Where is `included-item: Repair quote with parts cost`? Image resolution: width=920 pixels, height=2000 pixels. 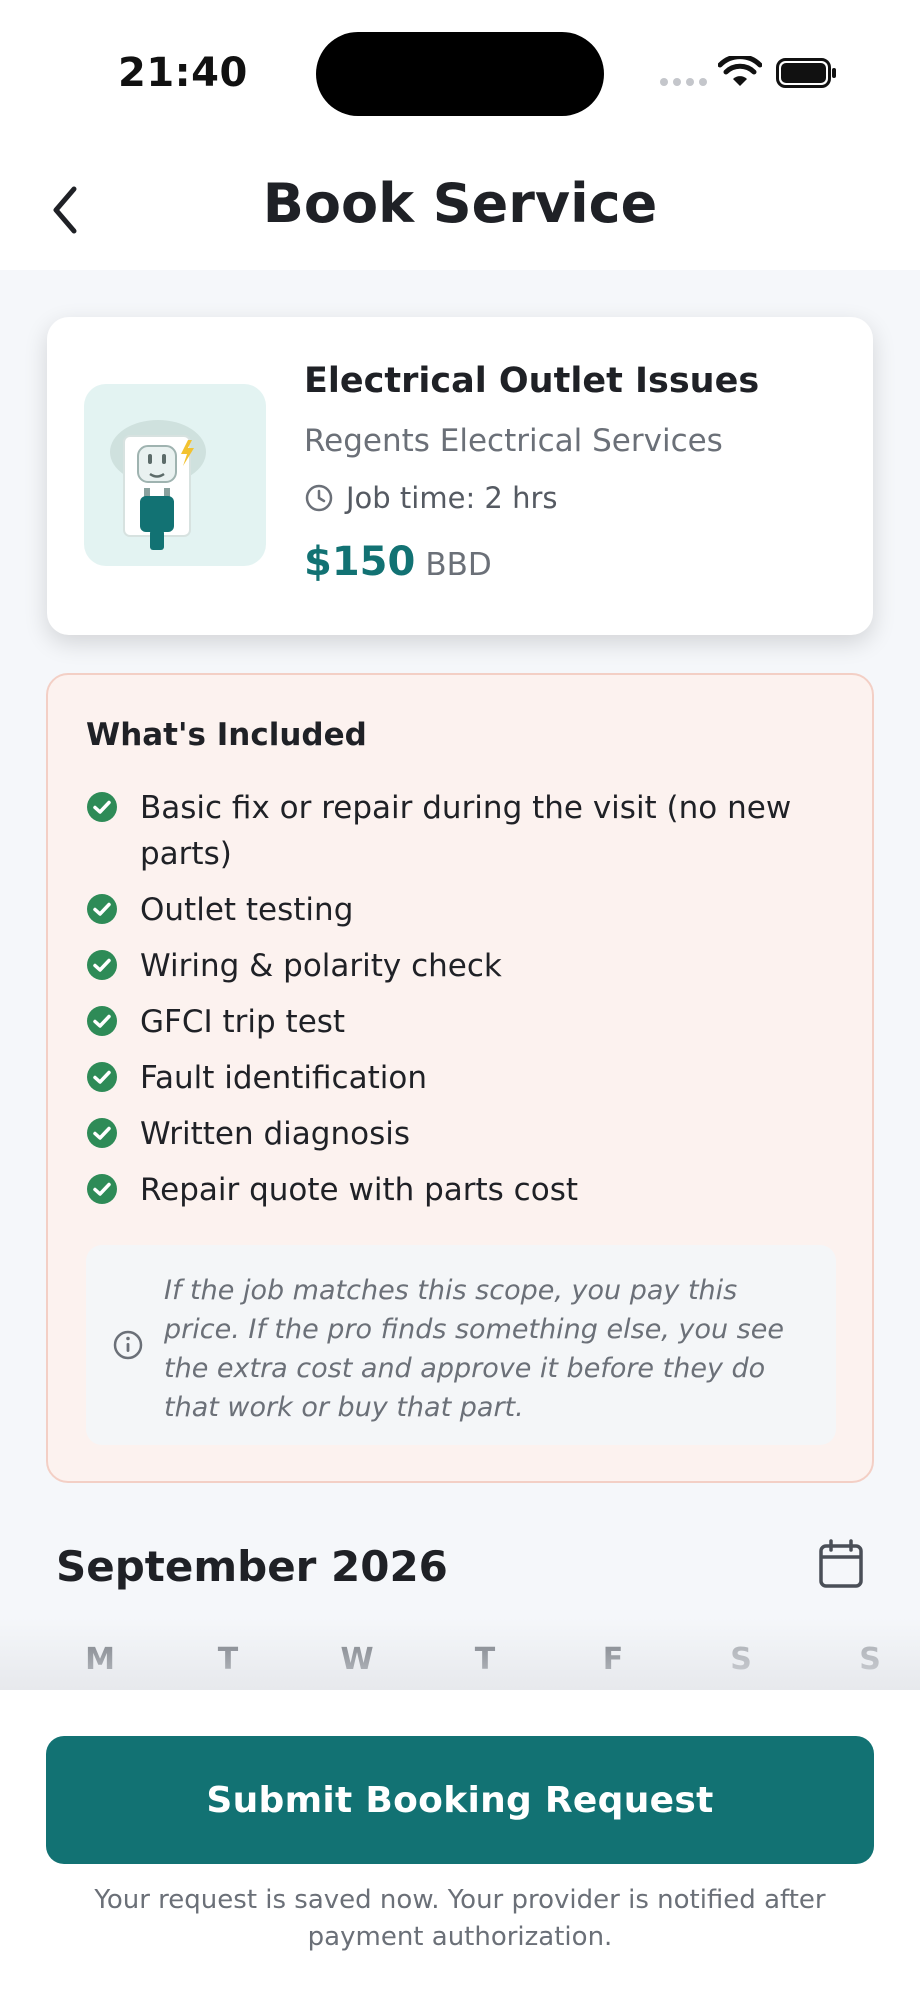 included-item: Repair quote with parts cost is located at coordinates (456, 1190).